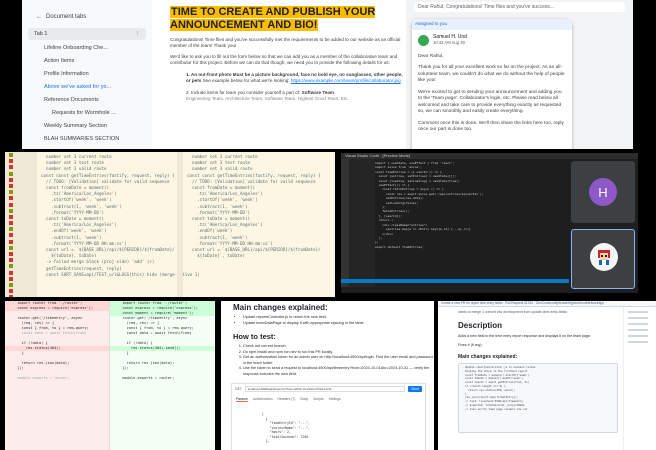 Image resolution: width=656 pixels, height=450 pixels. What do you see at coordinates (238, 389) in the screenshot?
I see `http-method-select: GET` at bounding box center [238, 389].